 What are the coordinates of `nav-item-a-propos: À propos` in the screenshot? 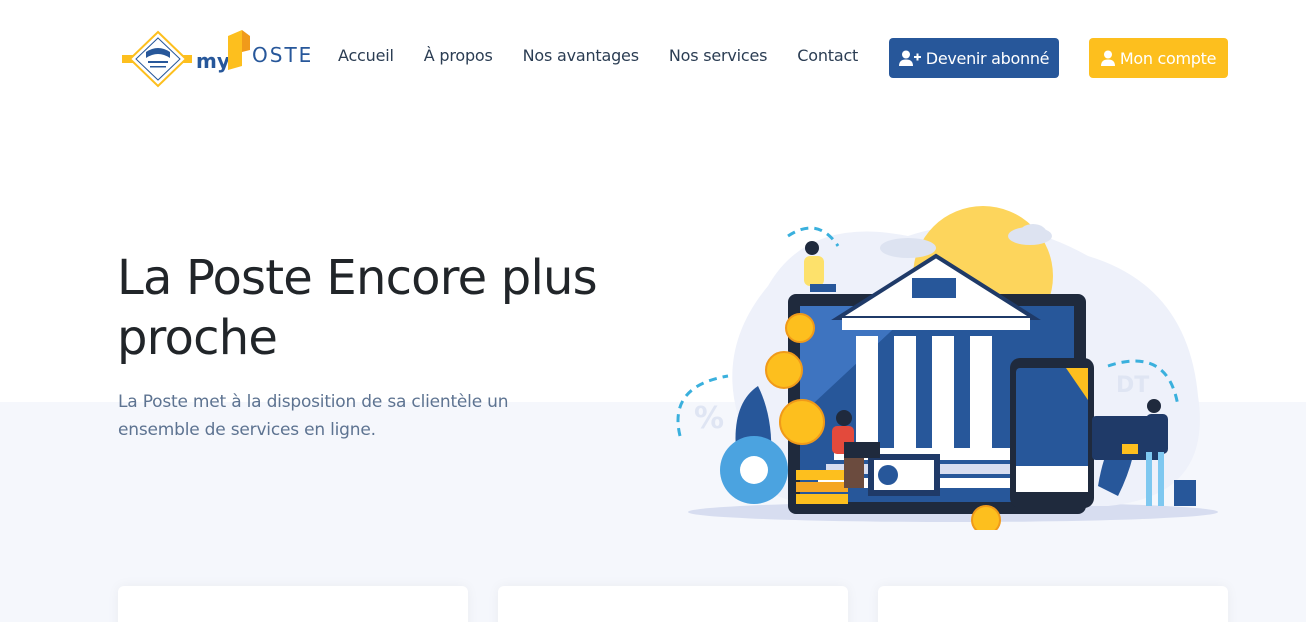 It's located at (458, 55).